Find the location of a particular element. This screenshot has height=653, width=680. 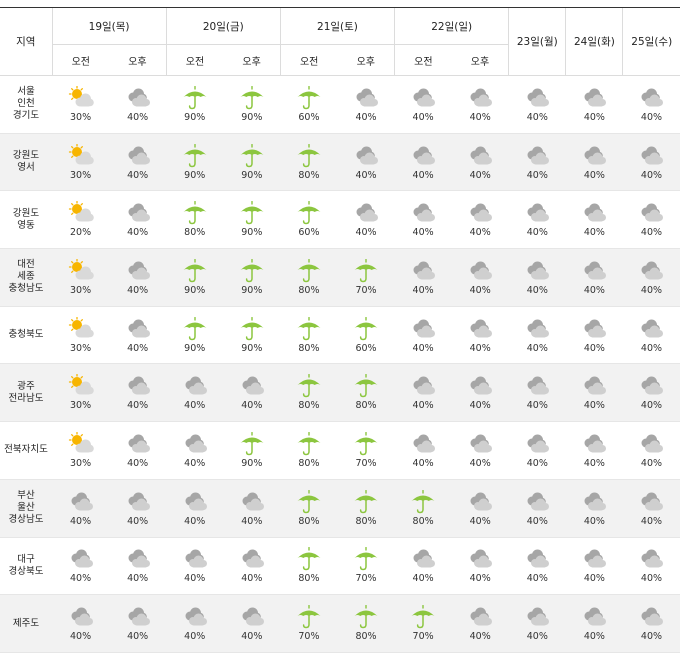

table-row: 충청북도 30% 40% 90% 90% 80% 60% 40% 40% 40% 40% 40% is located at coordinates (340, 335).